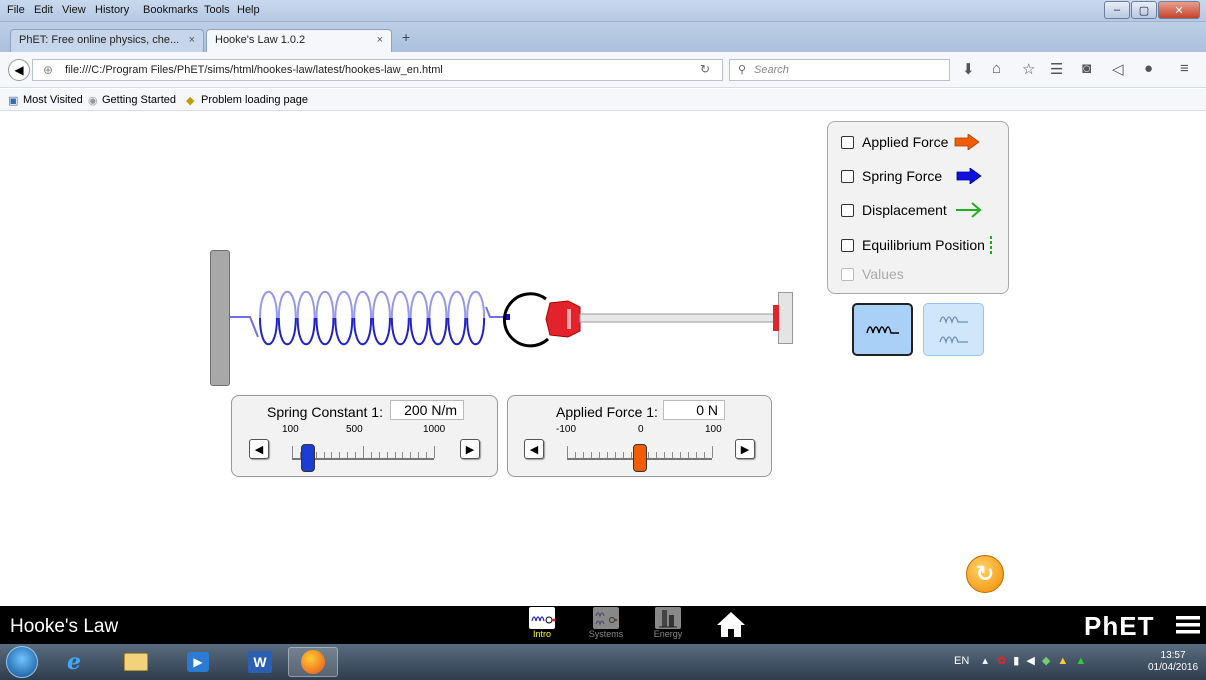 The height and width of the screenshot is (680, 1206). What do you see at coordinates (968, 69) in the screenshot?
I see `download-icon: ⬇` at bounding box center [968, 69].